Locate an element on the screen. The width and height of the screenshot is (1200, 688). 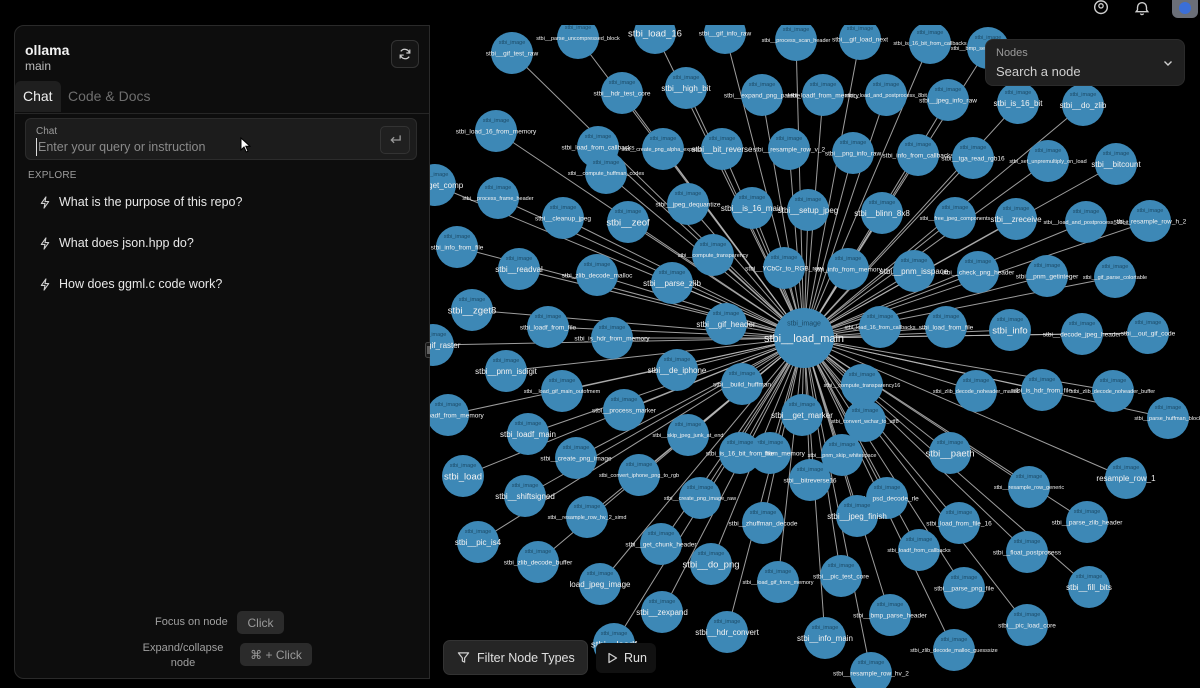
graph-node: stbi_image stbi_info_from_file is located at coordinates (457, 247).